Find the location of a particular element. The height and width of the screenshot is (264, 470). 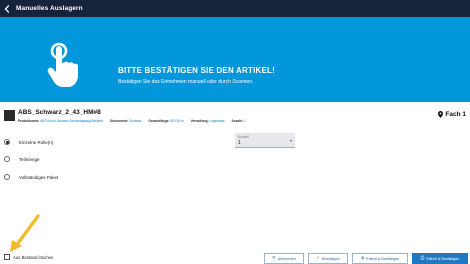

annotation-arrow-icon is located at coordinates (25, 233).